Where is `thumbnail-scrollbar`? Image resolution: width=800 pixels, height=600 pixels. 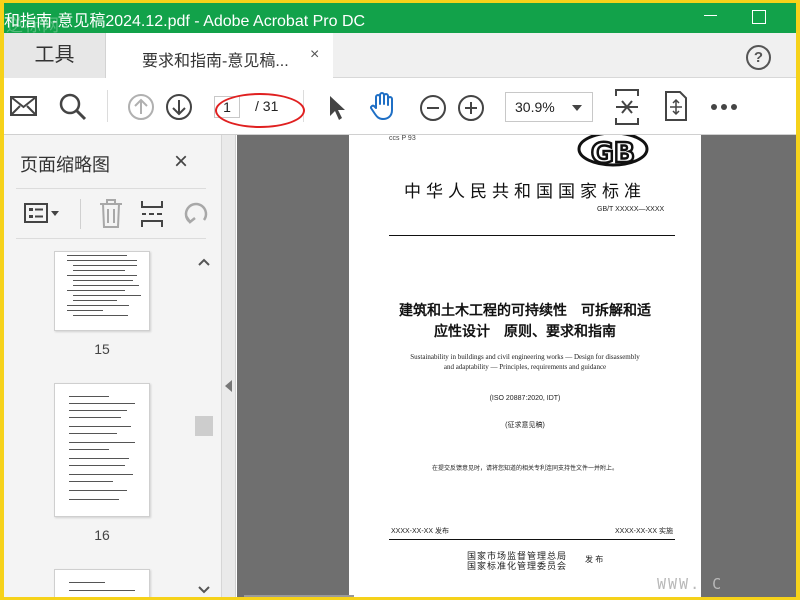 thumbnail-scrollbar is located at coordinates (204, 424).